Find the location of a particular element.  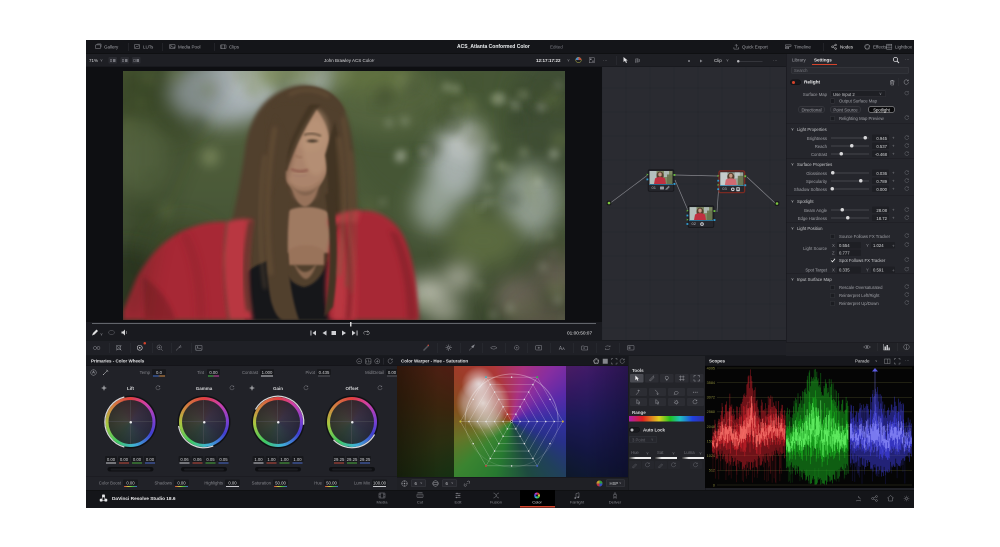

svg-text: 01 is located at coordinates (654, 187).